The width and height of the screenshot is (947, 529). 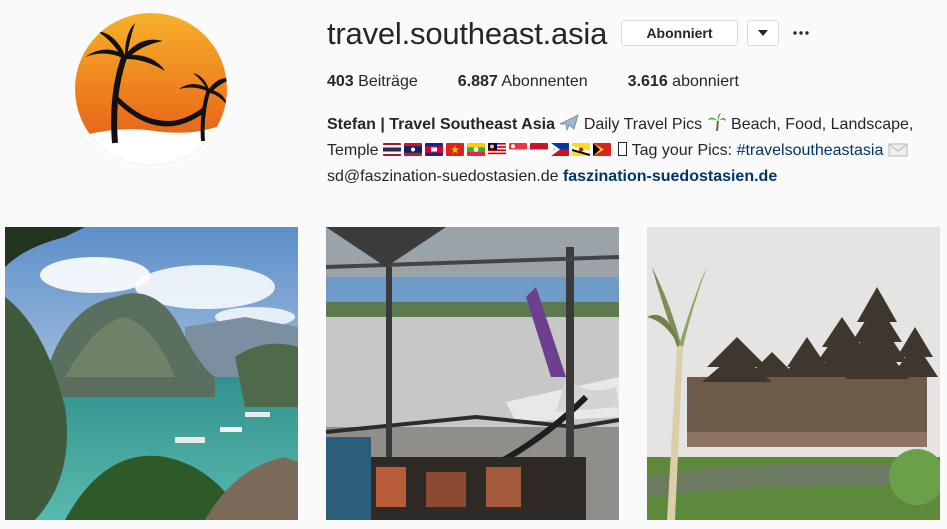 I want to click on malaysia-flag-icon, so click(x=497, y=149).